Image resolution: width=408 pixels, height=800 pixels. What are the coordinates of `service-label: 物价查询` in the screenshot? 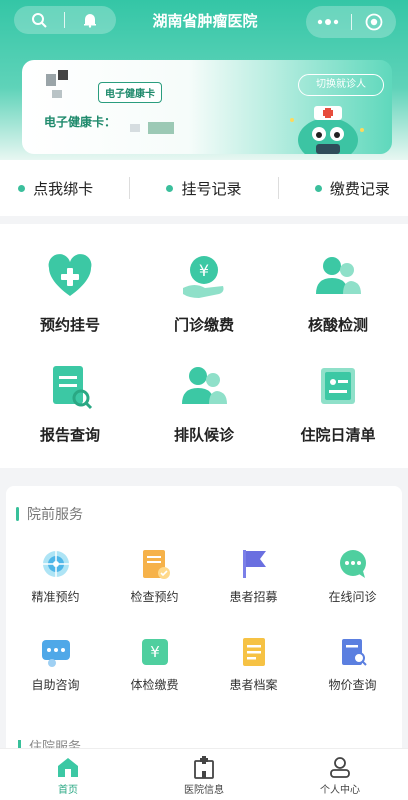 It's located at (352, 685).